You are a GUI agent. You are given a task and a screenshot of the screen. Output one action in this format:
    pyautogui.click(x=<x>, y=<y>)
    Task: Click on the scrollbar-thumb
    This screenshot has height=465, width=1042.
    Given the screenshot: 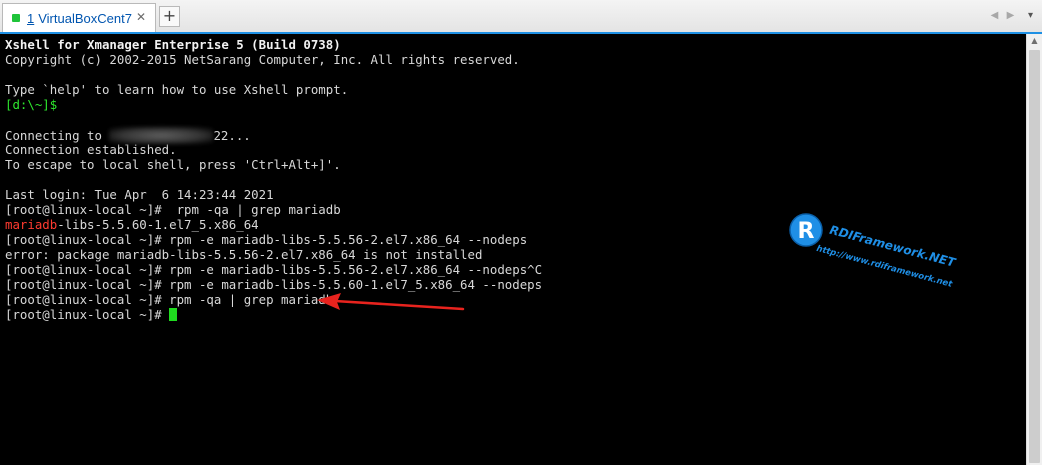 What is the action you would take?
    pyautogui.click(x=1034, y=256)
    